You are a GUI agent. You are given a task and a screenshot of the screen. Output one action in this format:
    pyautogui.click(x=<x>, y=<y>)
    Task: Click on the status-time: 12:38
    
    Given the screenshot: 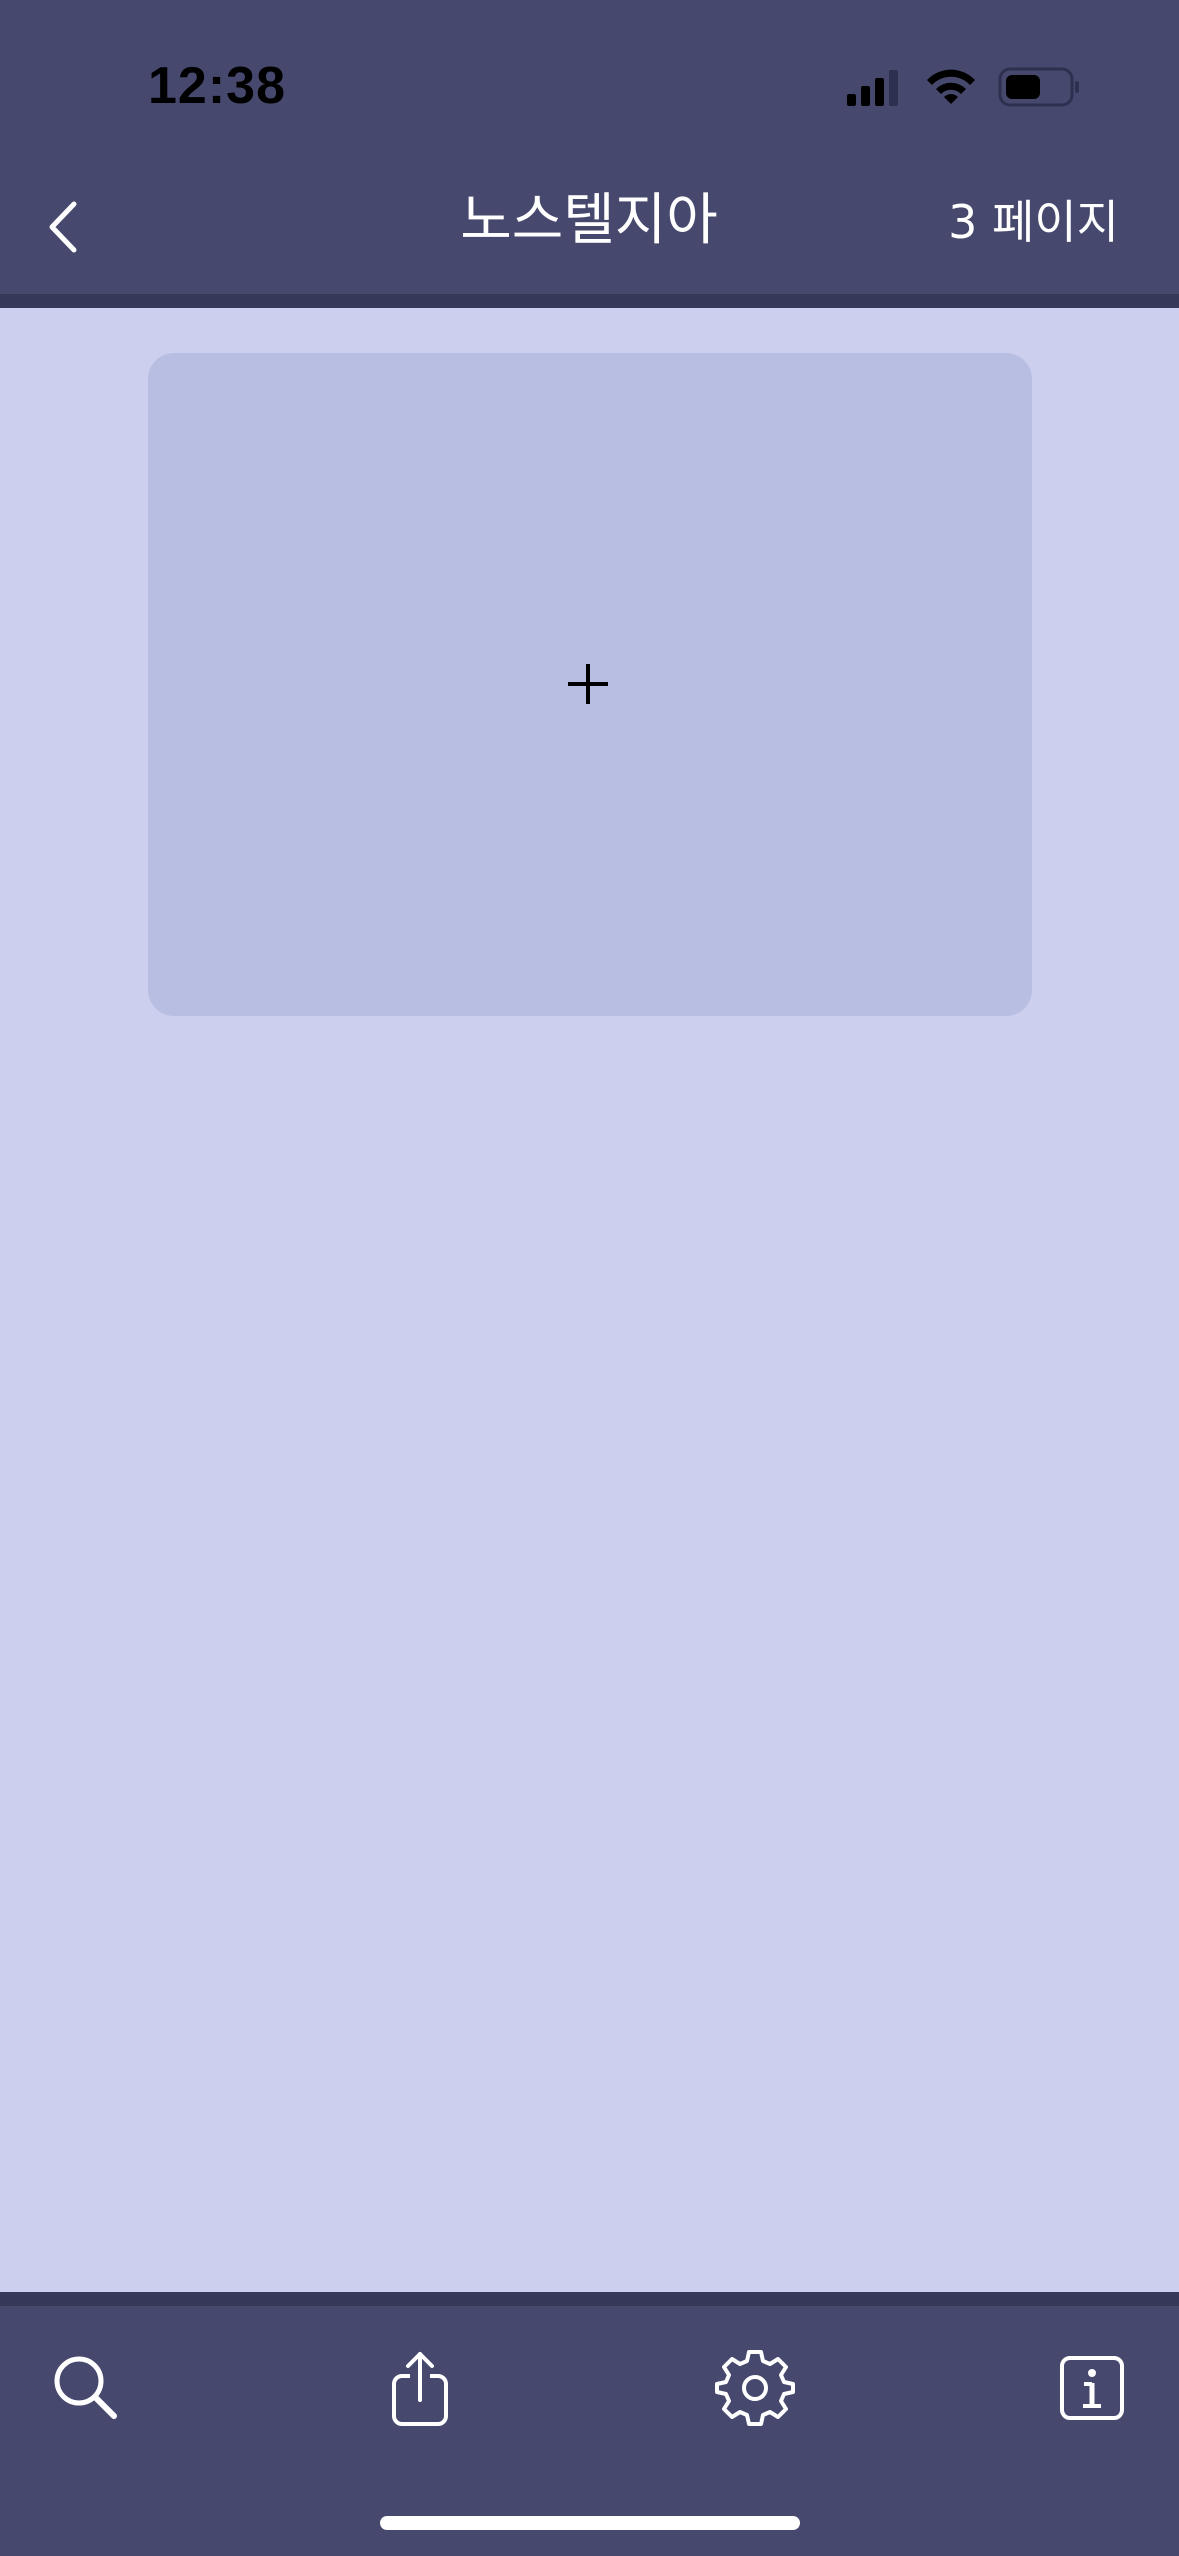 What is the action you would take?
    pyautogui.click(x=217, y=86)
    